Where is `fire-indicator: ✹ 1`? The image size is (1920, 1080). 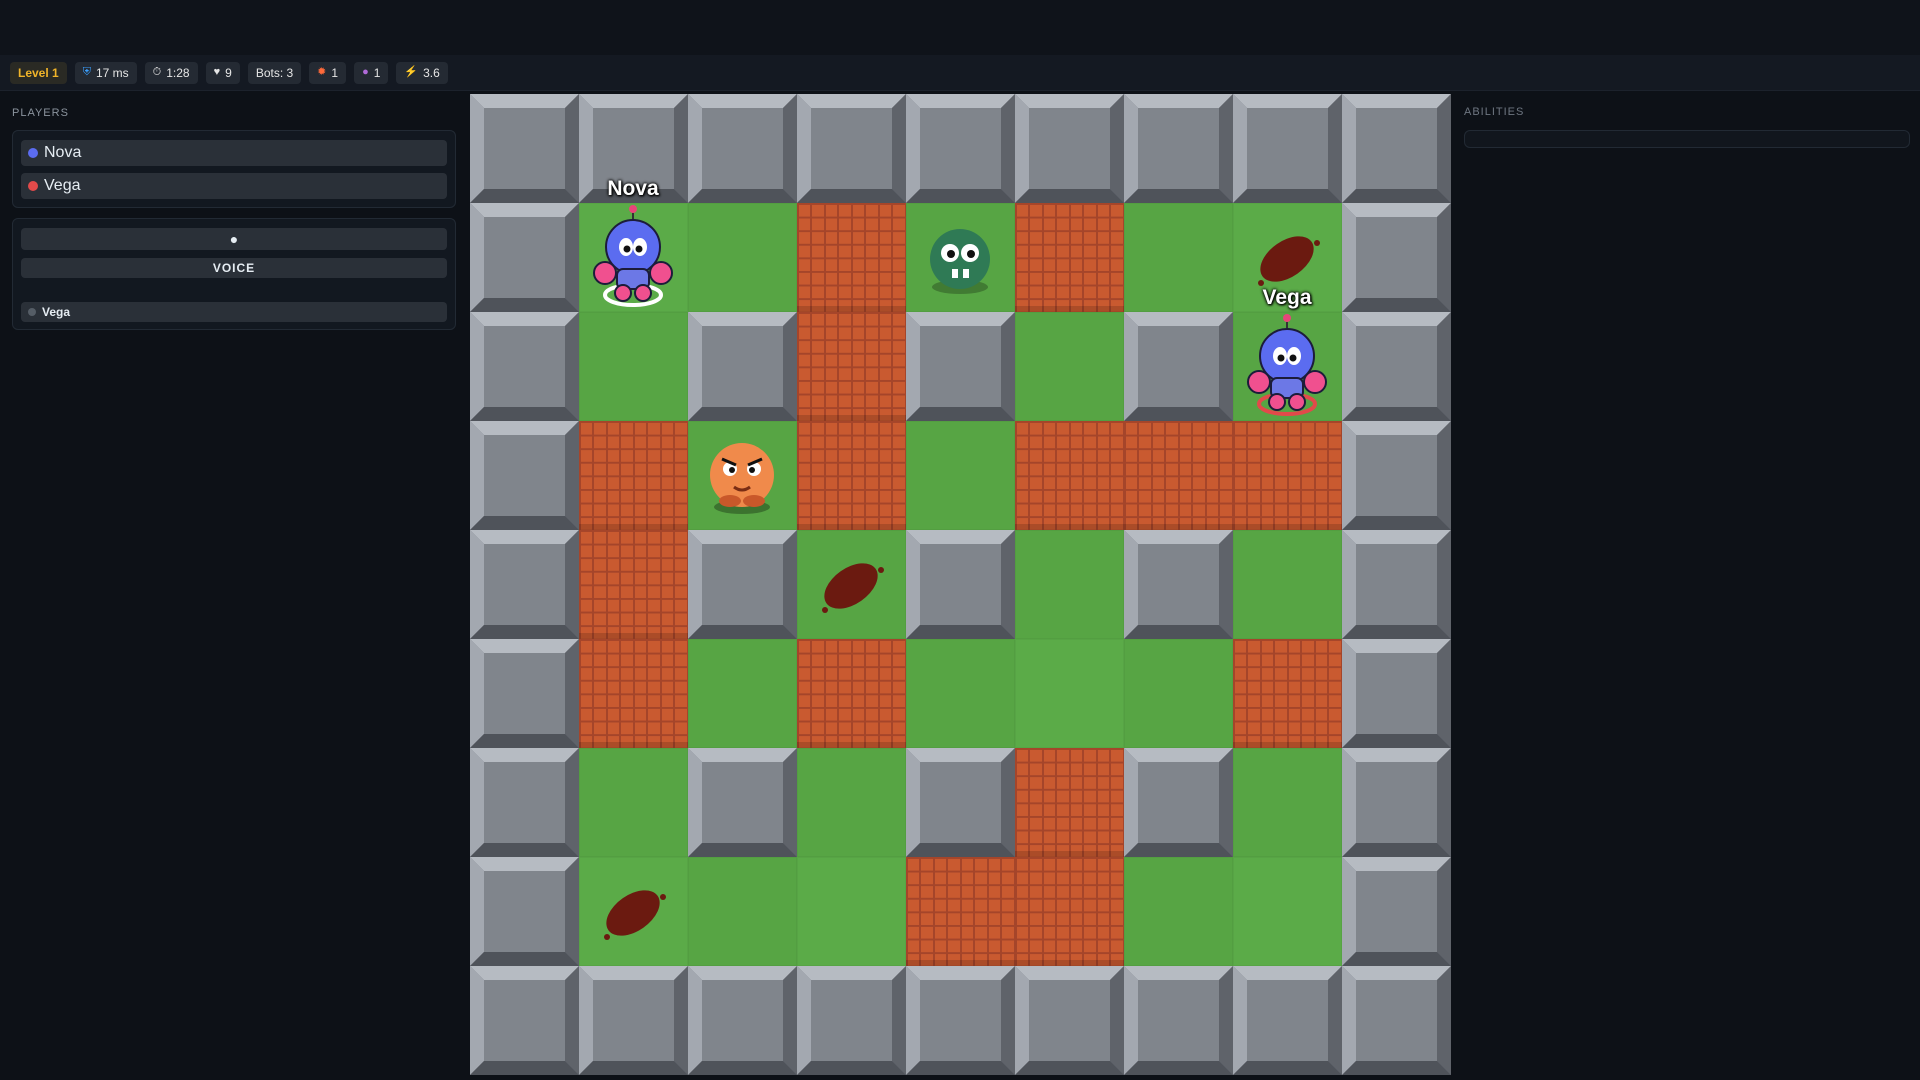 fire-indicator: ✹ 1 is located at coordinates (328, 72).